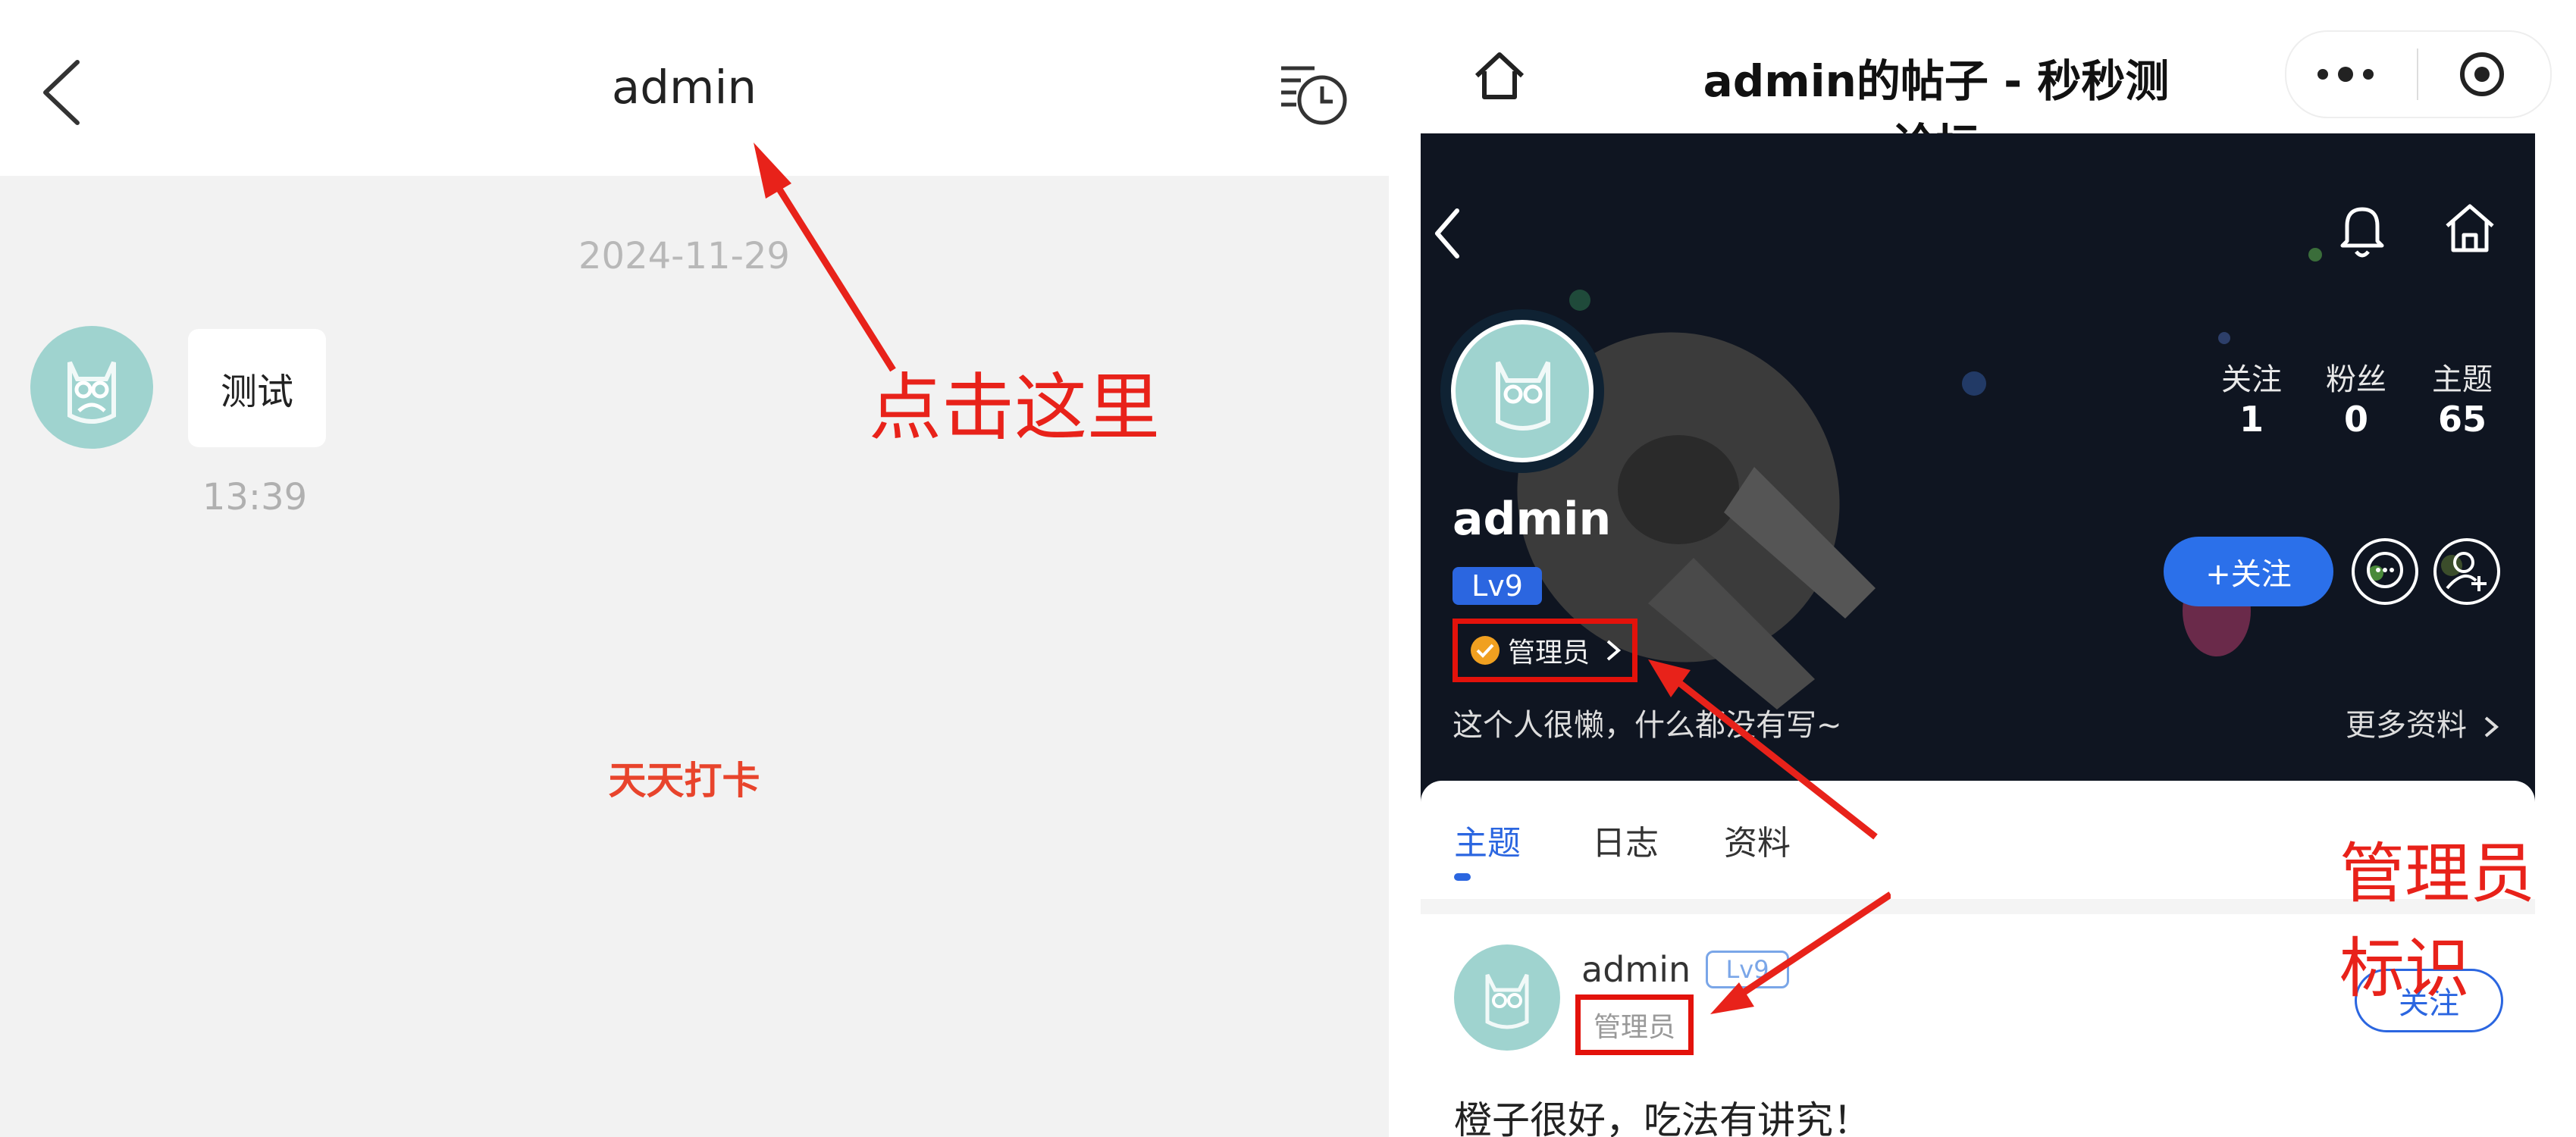  Describe the element at coordinates (2251, 419) in the screenshot. I see `stat-following-value: 1` at that location.